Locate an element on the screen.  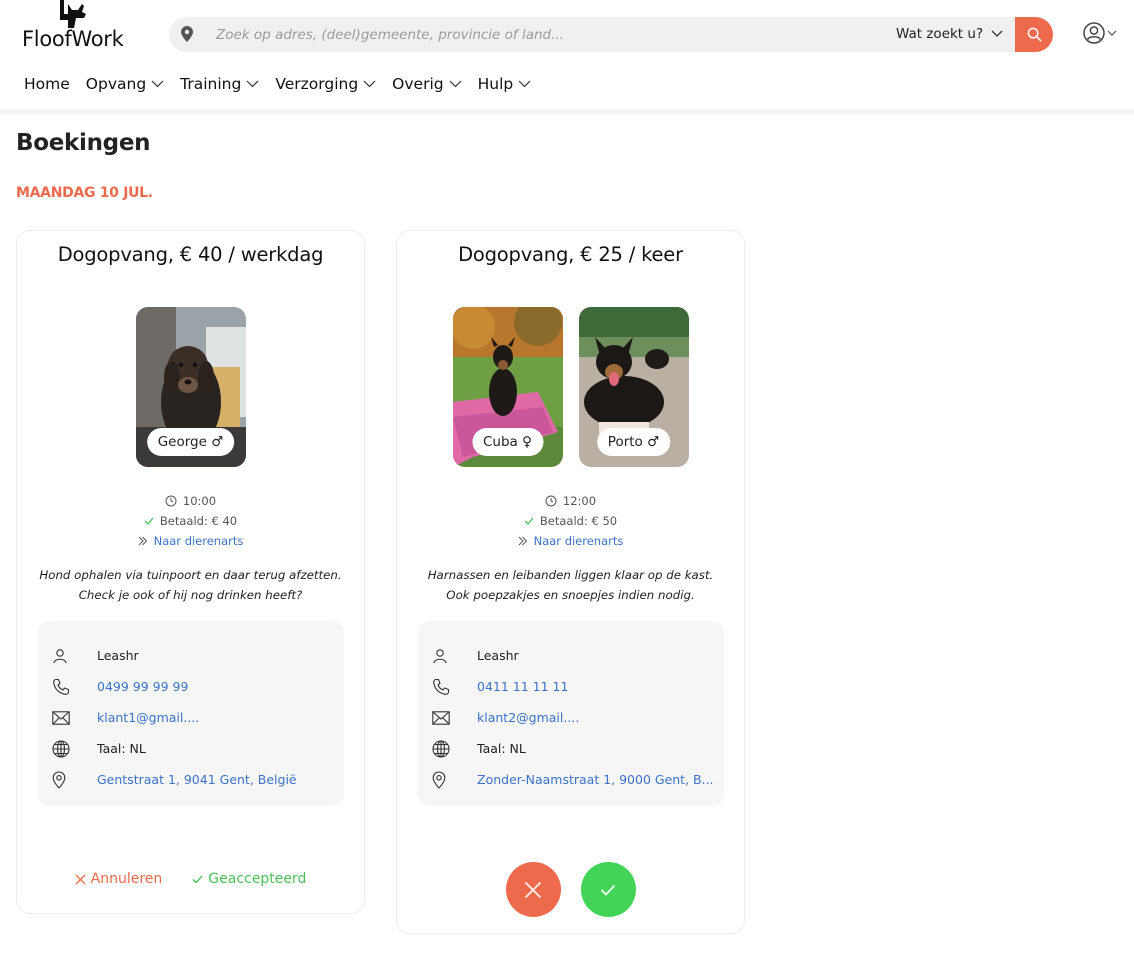
booking-time: 10:00 is located at coordinates (190, 500).